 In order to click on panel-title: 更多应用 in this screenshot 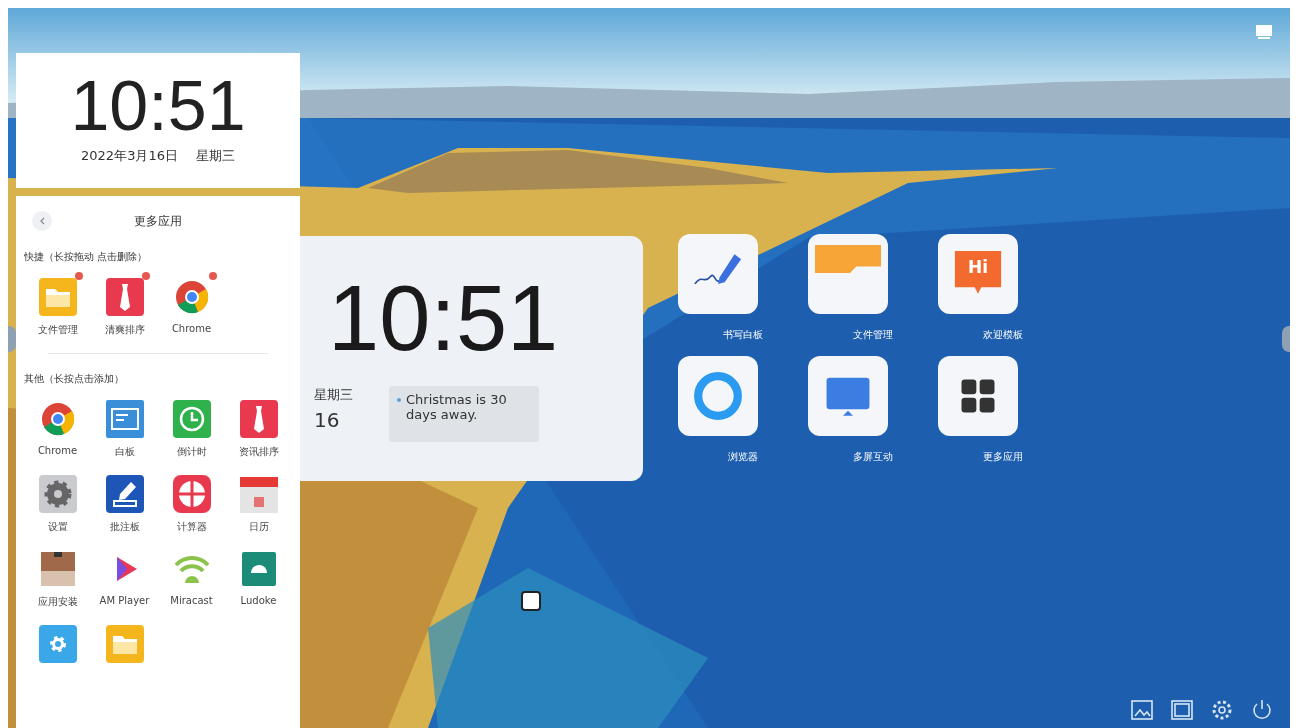, I will do `click(158, 221)`.